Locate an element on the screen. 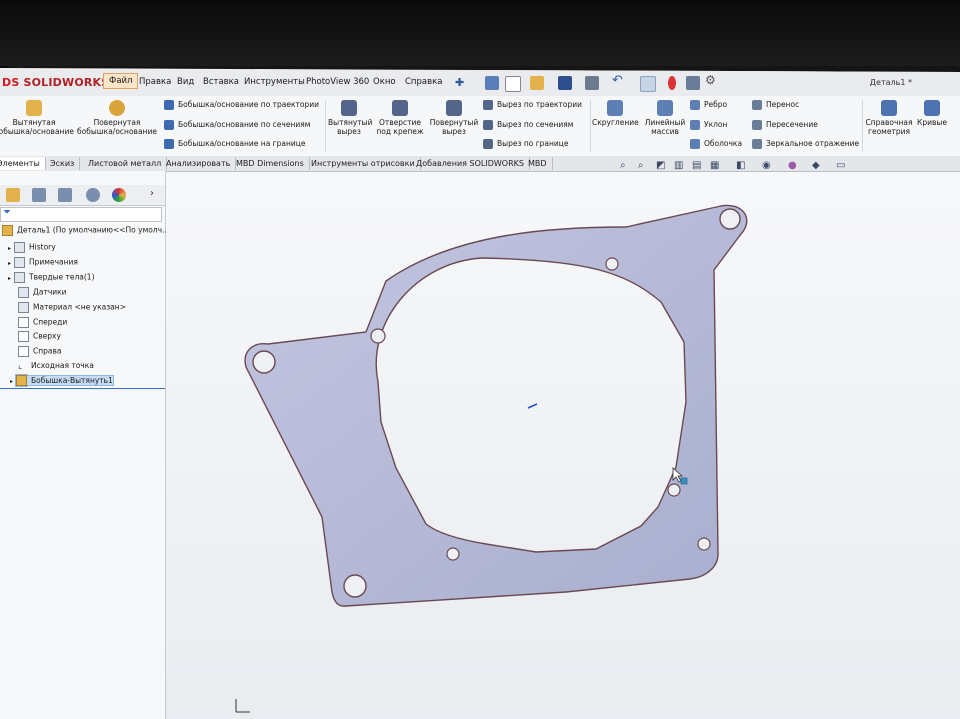 The height and width of the screenshot is (719, 960). tab-sheet-metal: Листовой металл is located at coordinates (125, 163).